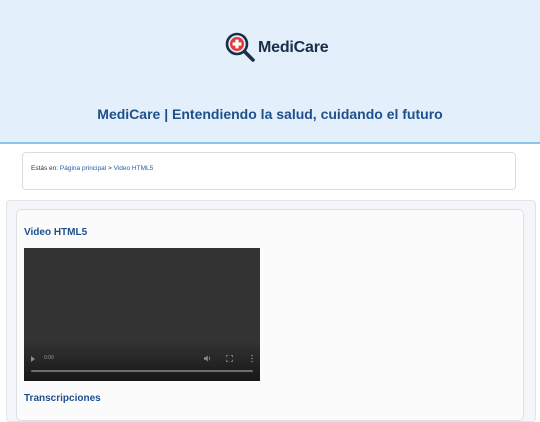 The image size is (540, 422). I want to click on video-time: 0:00, so click(49, 358).